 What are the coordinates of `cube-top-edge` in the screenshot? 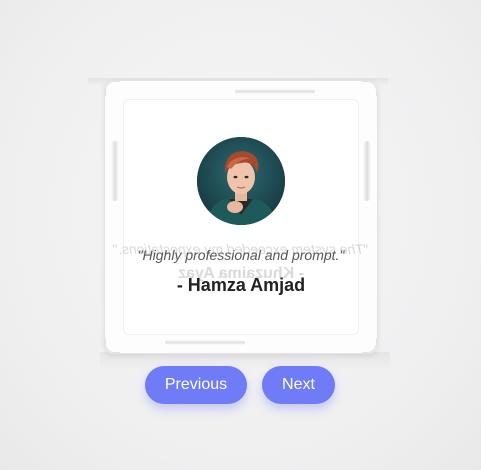 It's located at (275, 91).